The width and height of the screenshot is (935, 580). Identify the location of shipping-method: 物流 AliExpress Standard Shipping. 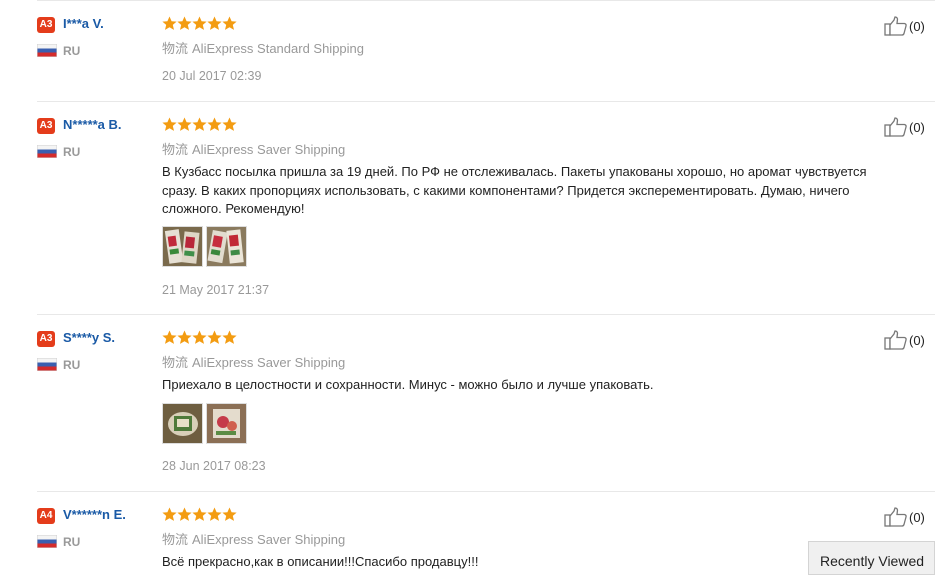
(263, 47).